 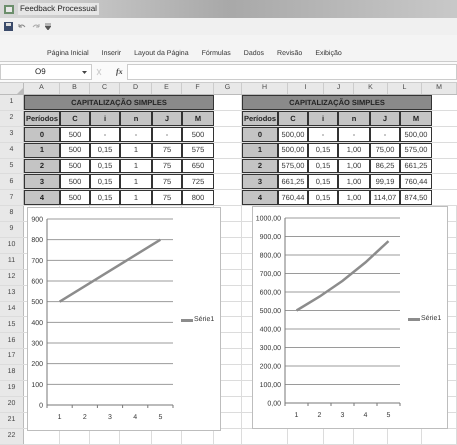 I want to click on cancel-icon, so click(x=99, y=72).